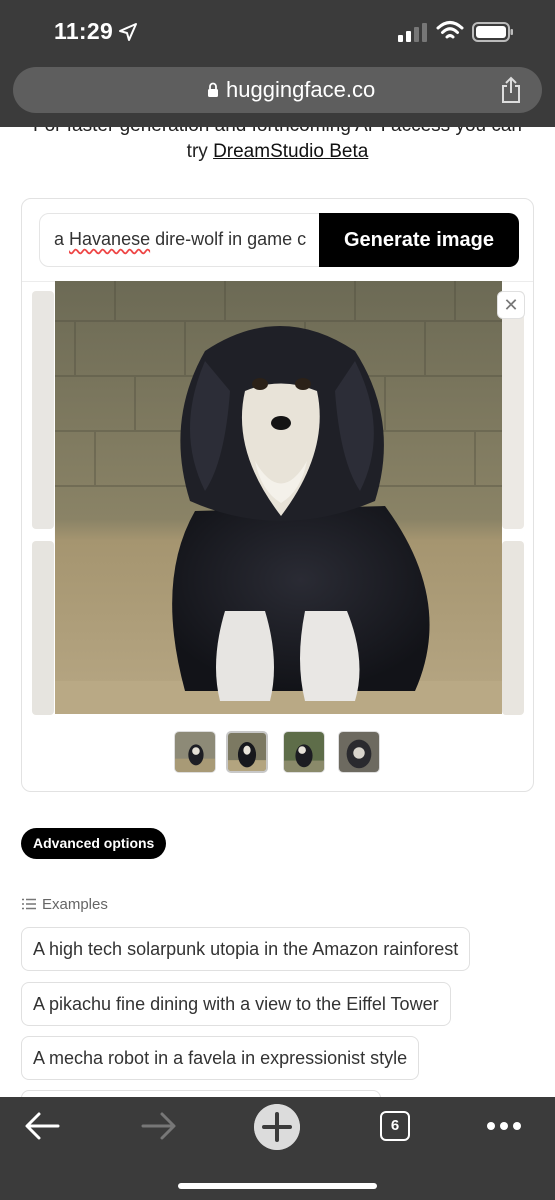 The width and height of the screenshot is (555, 1200). What do you see at coordinates (197, 151) in the screenshot?
I see `try-text: try` at bounding box center [197, 151].